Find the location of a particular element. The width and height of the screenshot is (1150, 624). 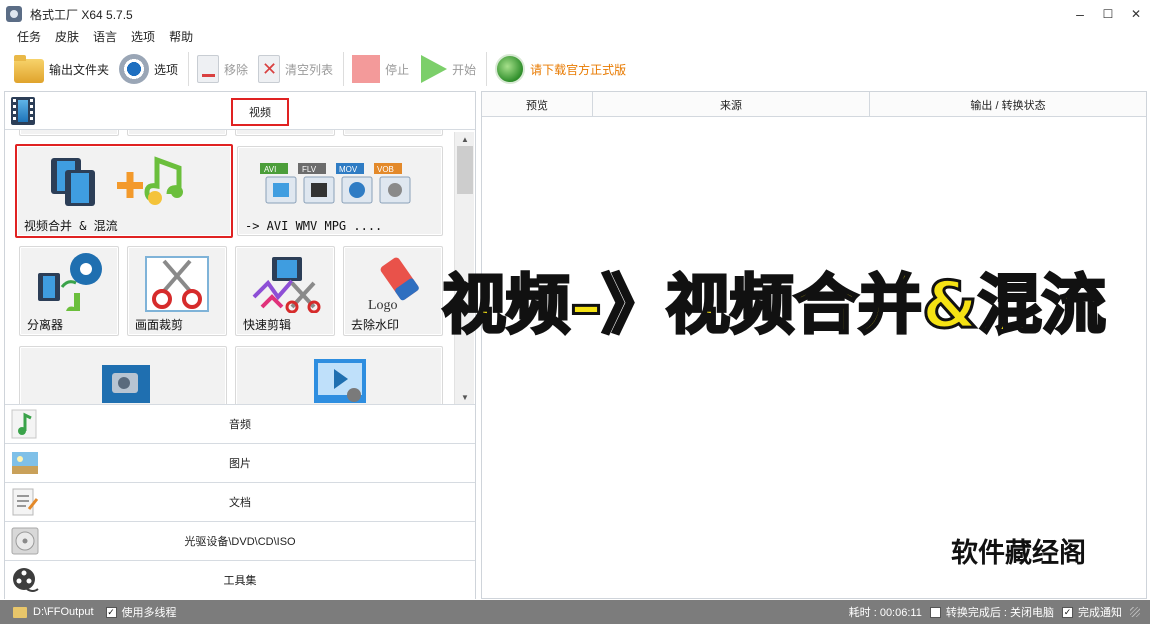

crop-icon is located at coordinates (177, 284).